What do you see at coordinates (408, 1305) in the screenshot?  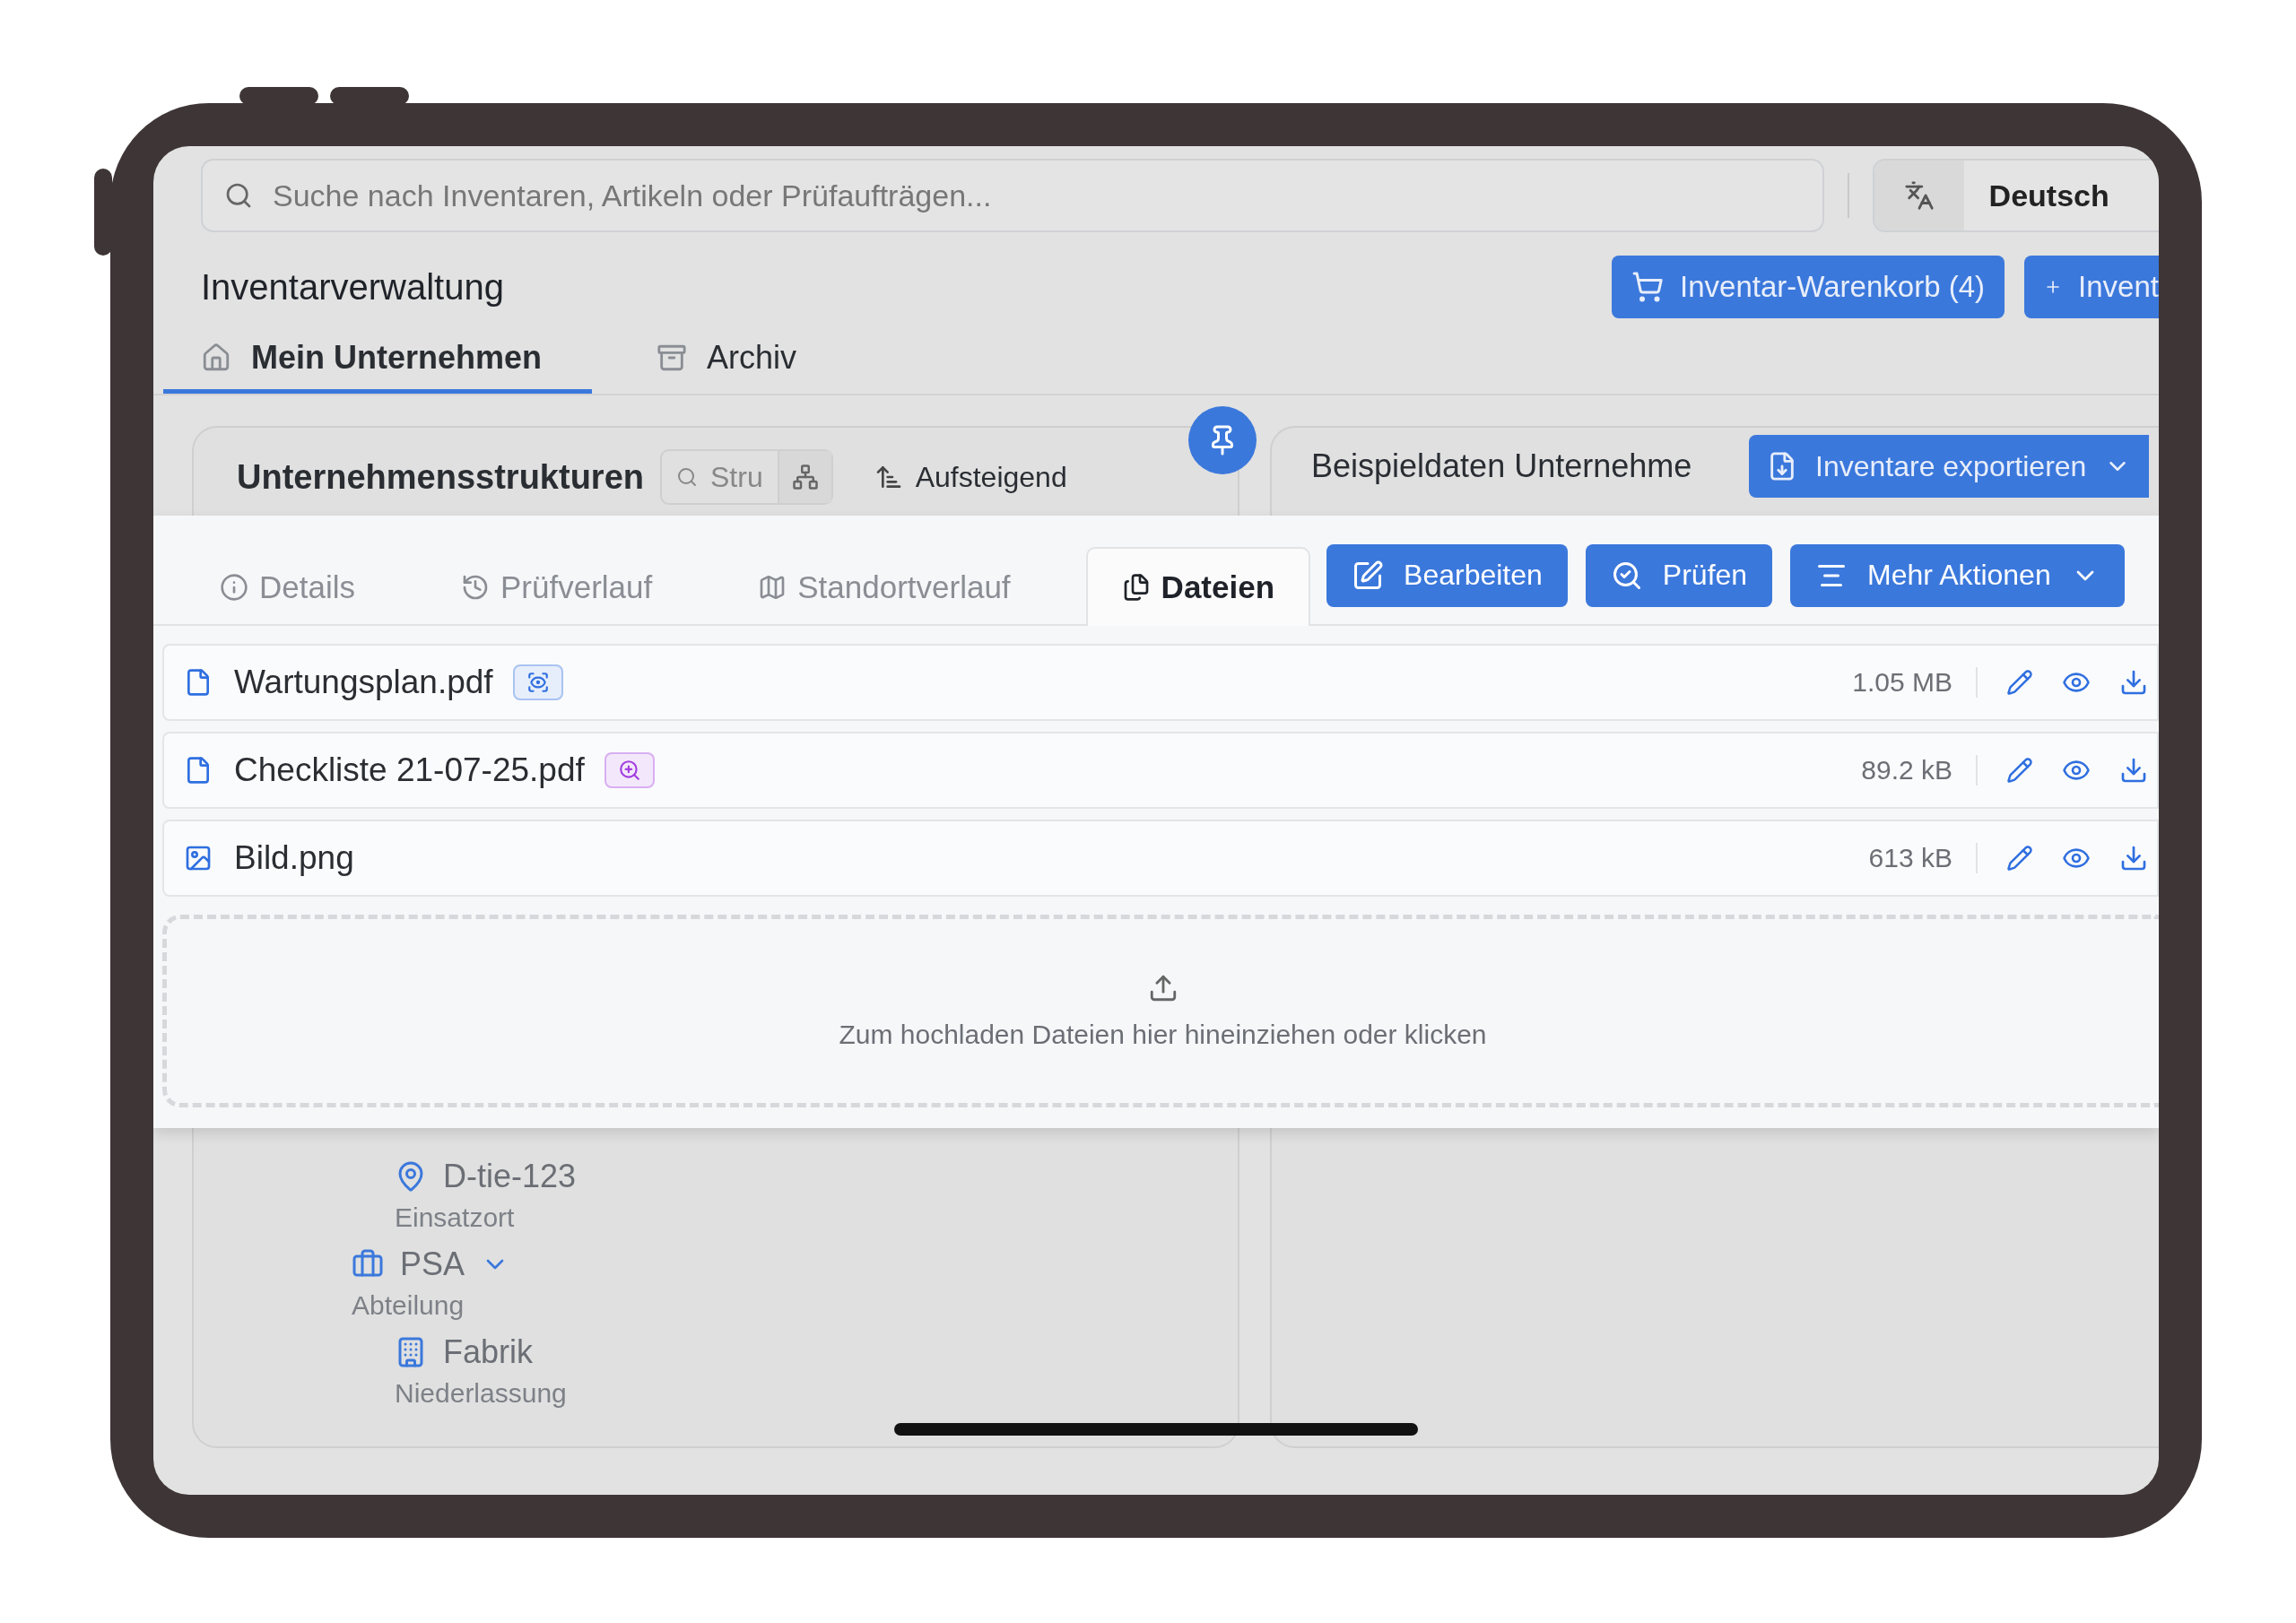 I see `tree-item-type: Abteilung` at bounding box center [408, 1305].